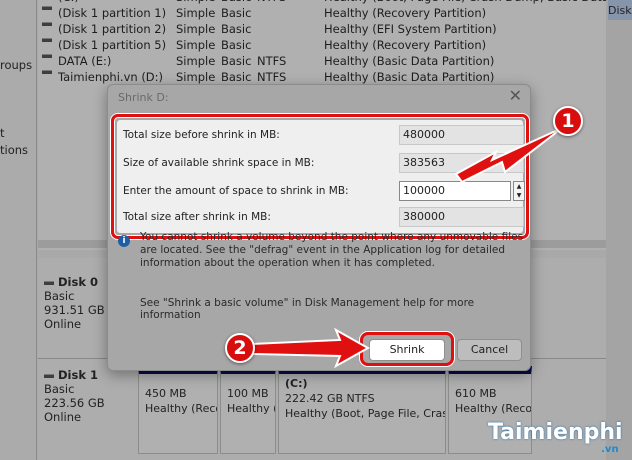  What do you see at coordinates (311, 348) in the screenshot?
I see `arrow-to-shrink` at bounding box center [311, 348].